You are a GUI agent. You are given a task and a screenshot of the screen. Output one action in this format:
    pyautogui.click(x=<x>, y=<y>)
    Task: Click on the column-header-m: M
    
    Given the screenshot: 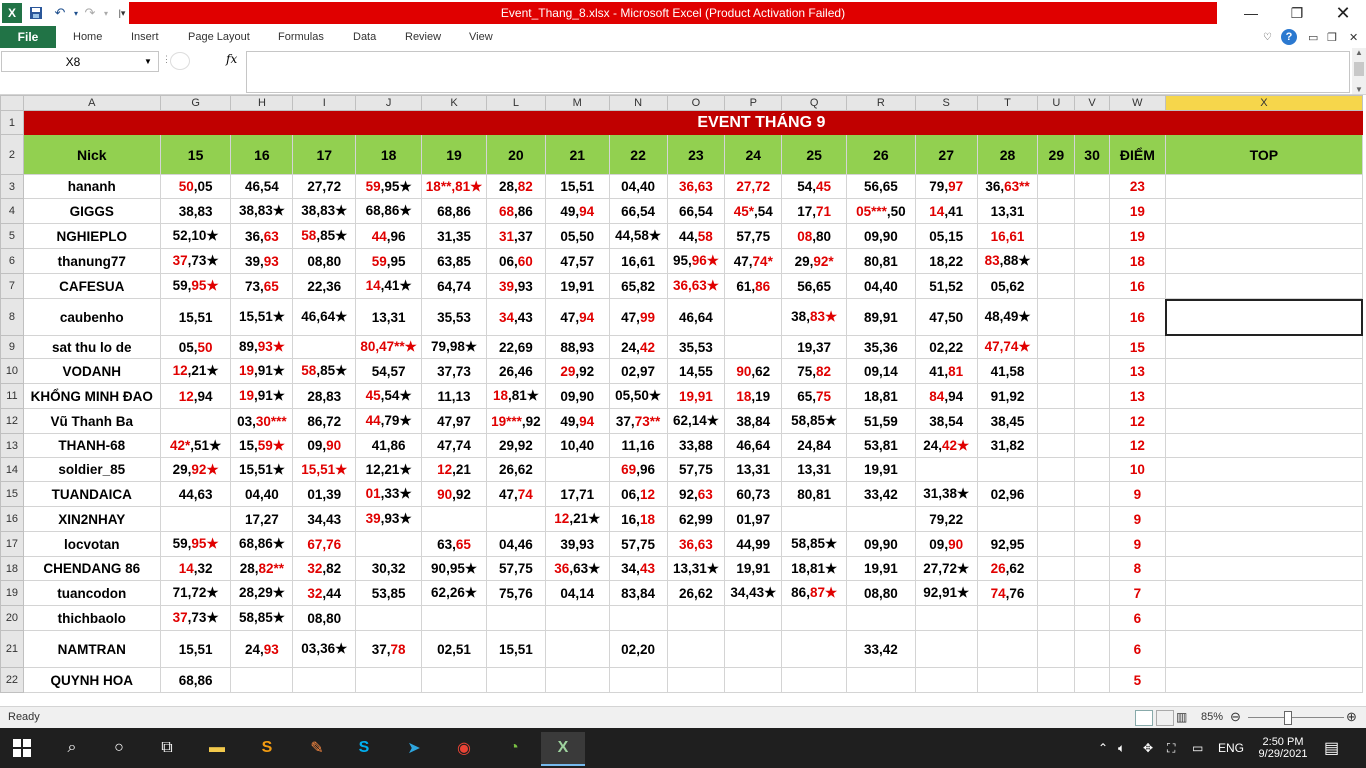 What is the action you would take?
    pyautogui.click(x=577, y=103)
    